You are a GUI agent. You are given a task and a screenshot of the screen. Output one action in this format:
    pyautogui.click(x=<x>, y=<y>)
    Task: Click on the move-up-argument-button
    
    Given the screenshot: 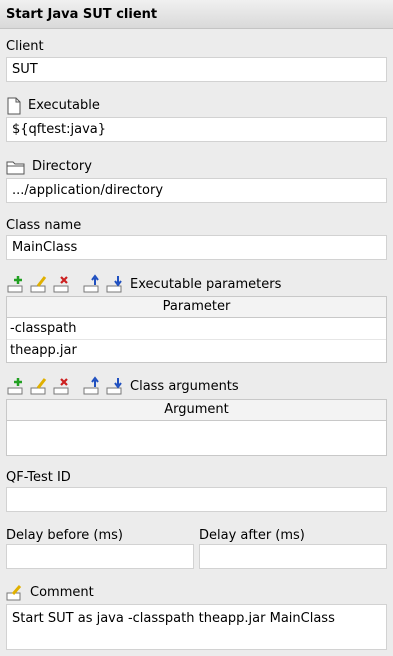 What is the action you would take?
    pyautogui.click(x=92, y=386)
    